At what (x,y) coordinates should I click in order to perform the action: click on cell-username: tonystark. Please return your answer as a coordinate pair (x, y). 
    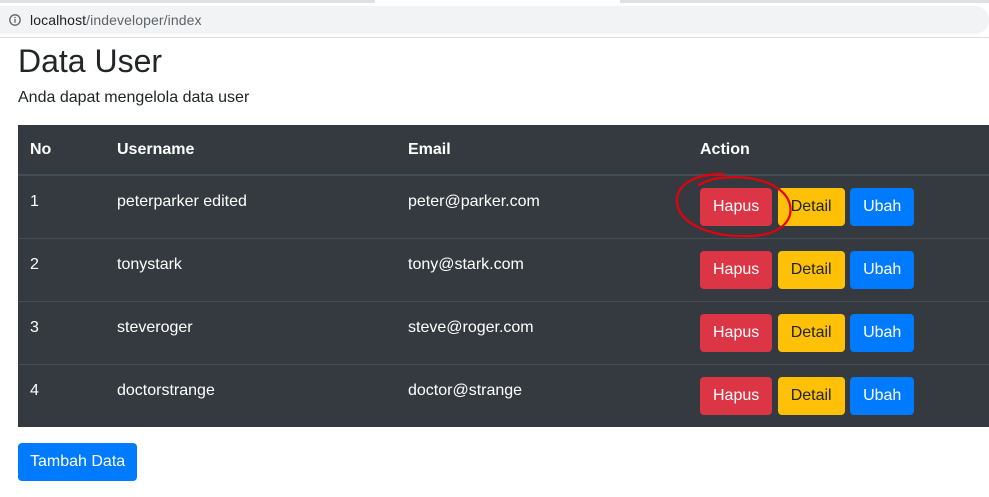
    Looking at the image, I should click on (250, 269).